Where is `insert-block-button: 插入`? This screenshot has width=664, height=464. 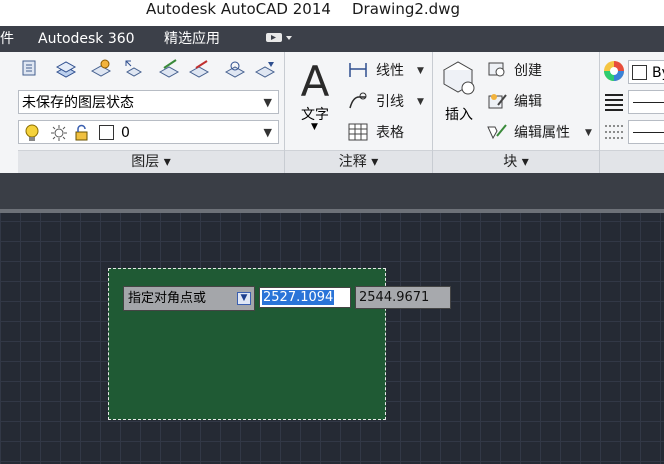
insert-block-button: 插入 is located at coordinates (459, 101).